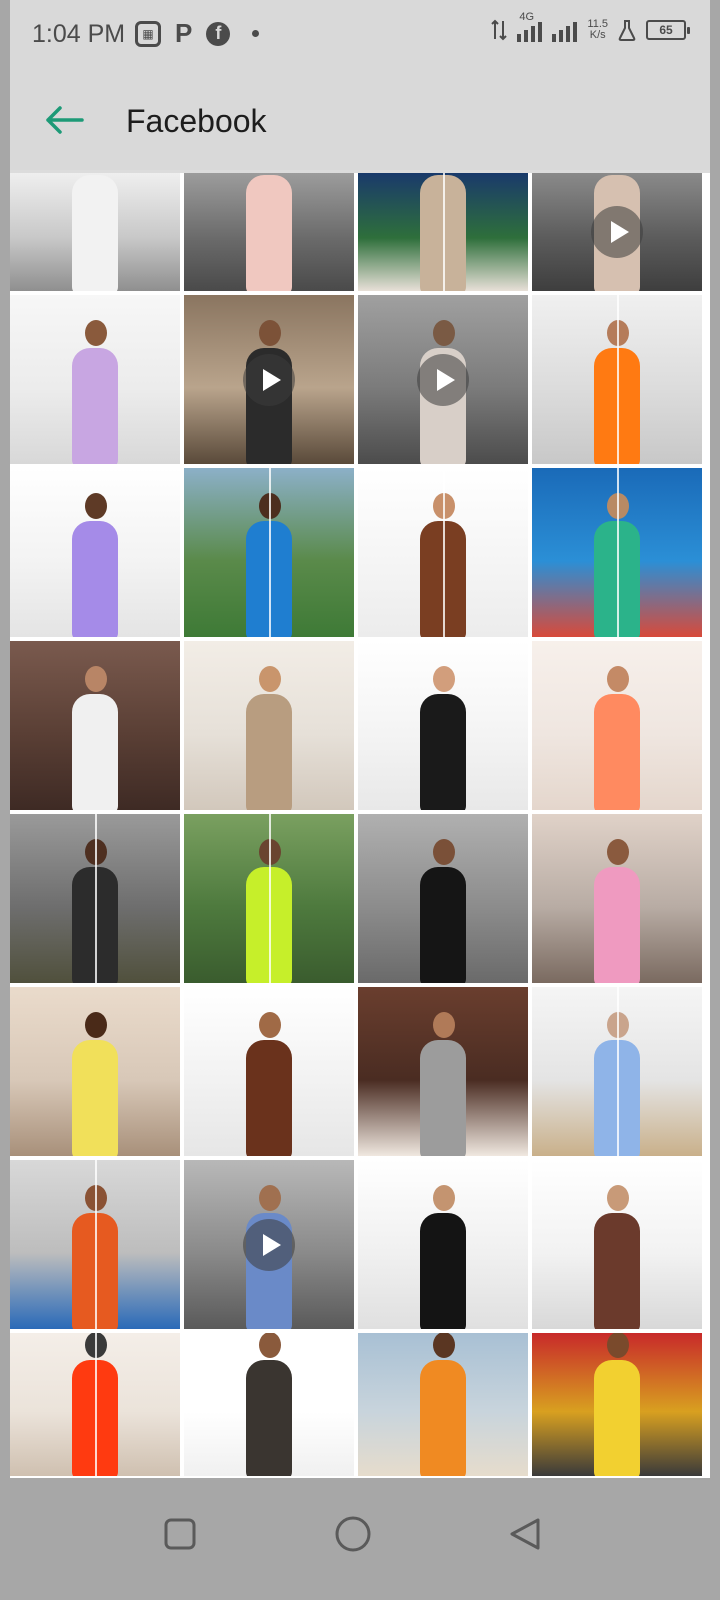 Image resolution: width=720 pixels, height=1600 pixels. Describe the element at coordinates (530, 27) in the screenshot. I see `mobile-signal: 4G` at that location.